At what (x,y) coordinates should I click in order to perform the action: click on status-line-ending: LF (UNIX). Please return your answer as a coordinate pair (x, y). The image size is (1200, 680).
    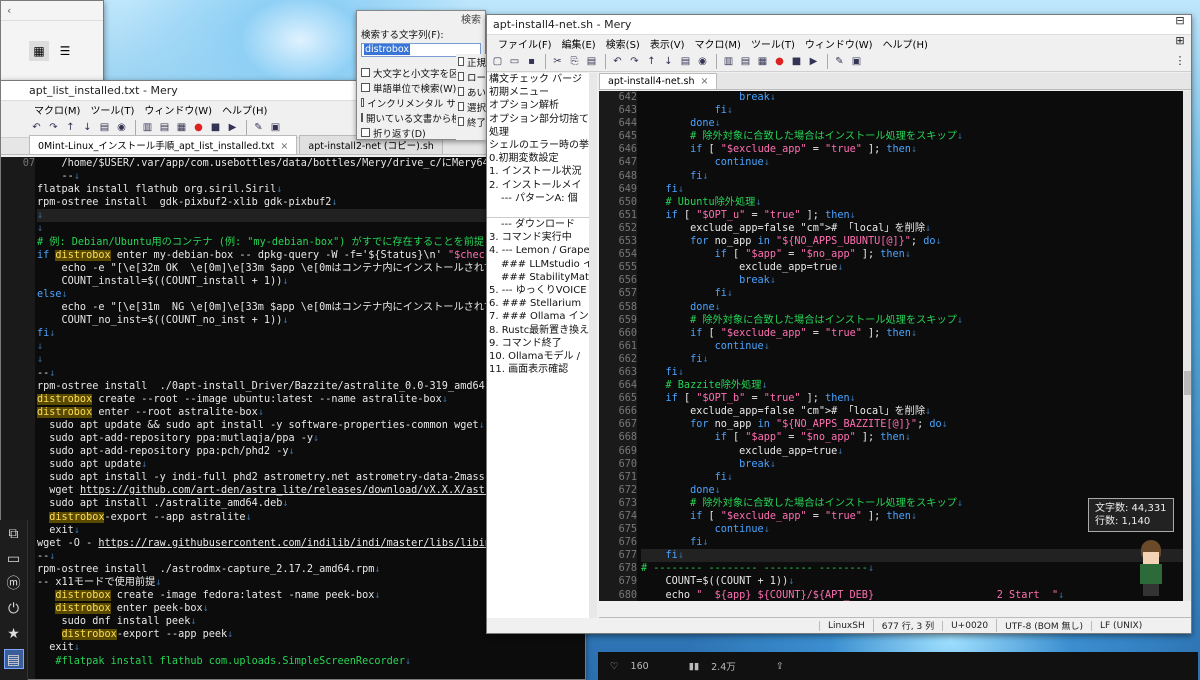
    Looking at the image, I should click on (1120, 625).